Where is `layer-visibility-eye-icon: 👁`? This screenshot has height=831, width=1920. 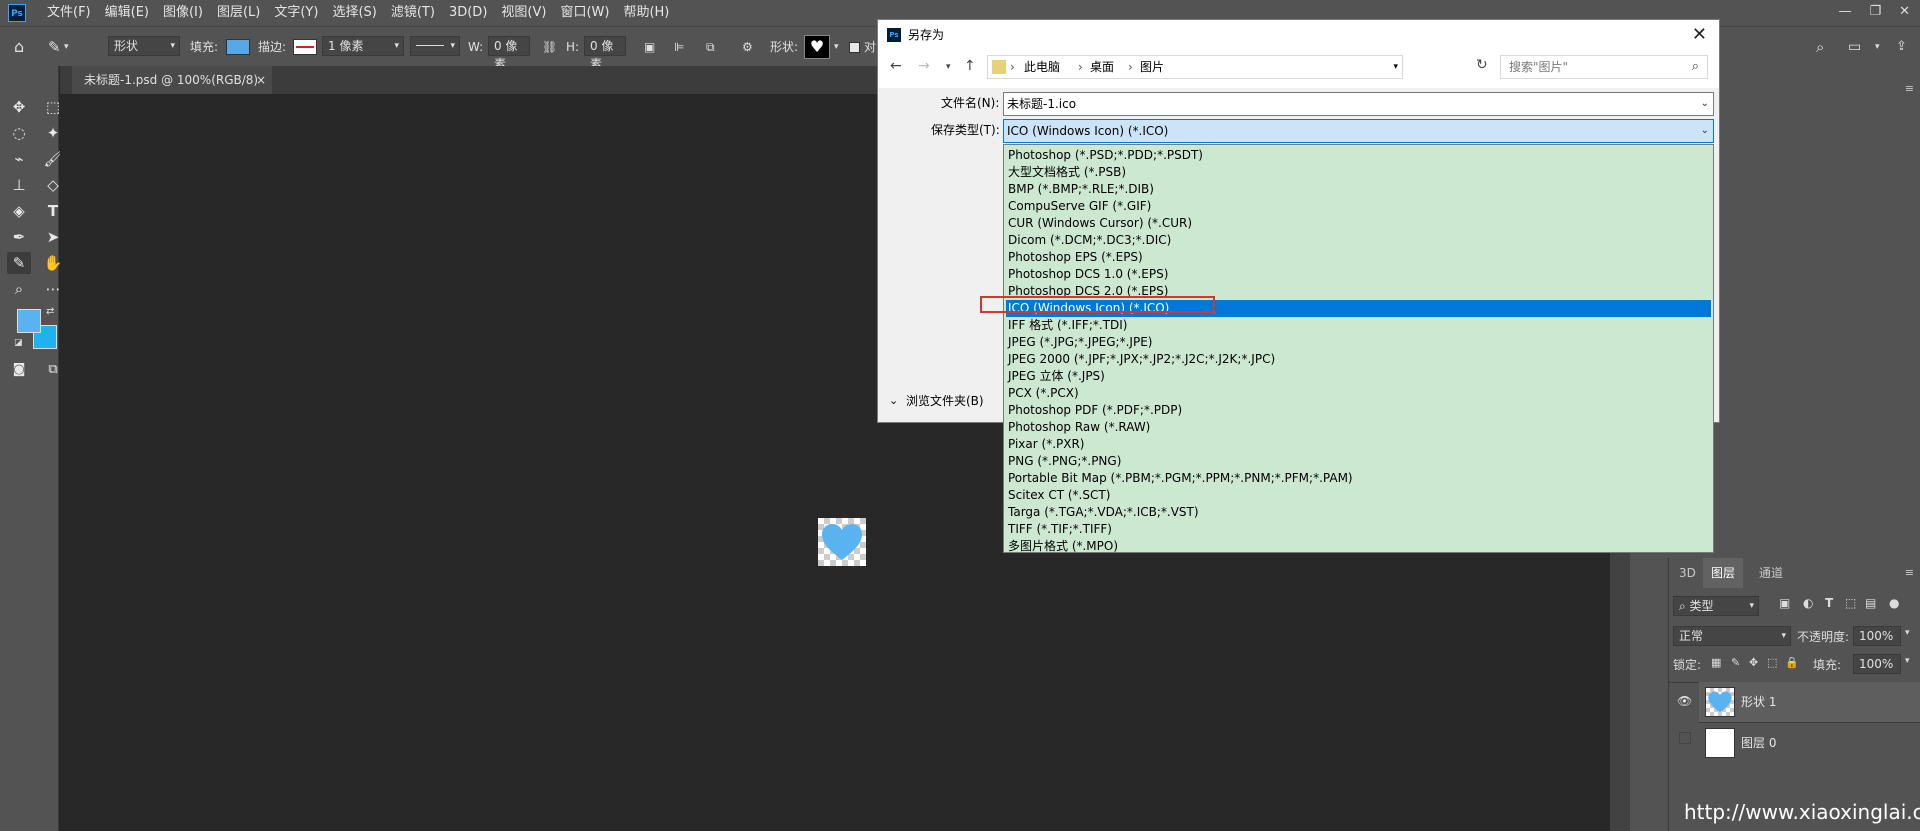 layer-visibility-eye-icon: 👁 is located at coordinates (1684, 701).